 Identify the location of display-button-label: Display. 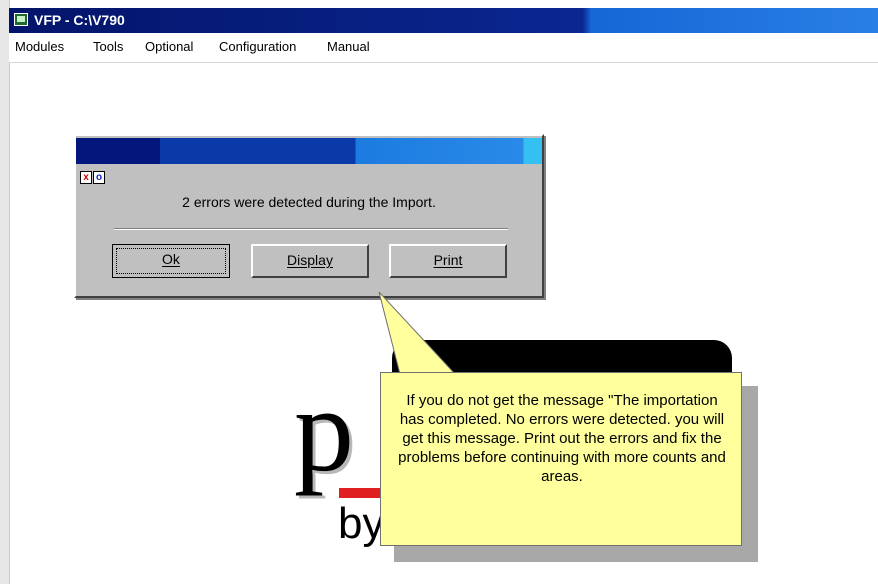
(310, 260).